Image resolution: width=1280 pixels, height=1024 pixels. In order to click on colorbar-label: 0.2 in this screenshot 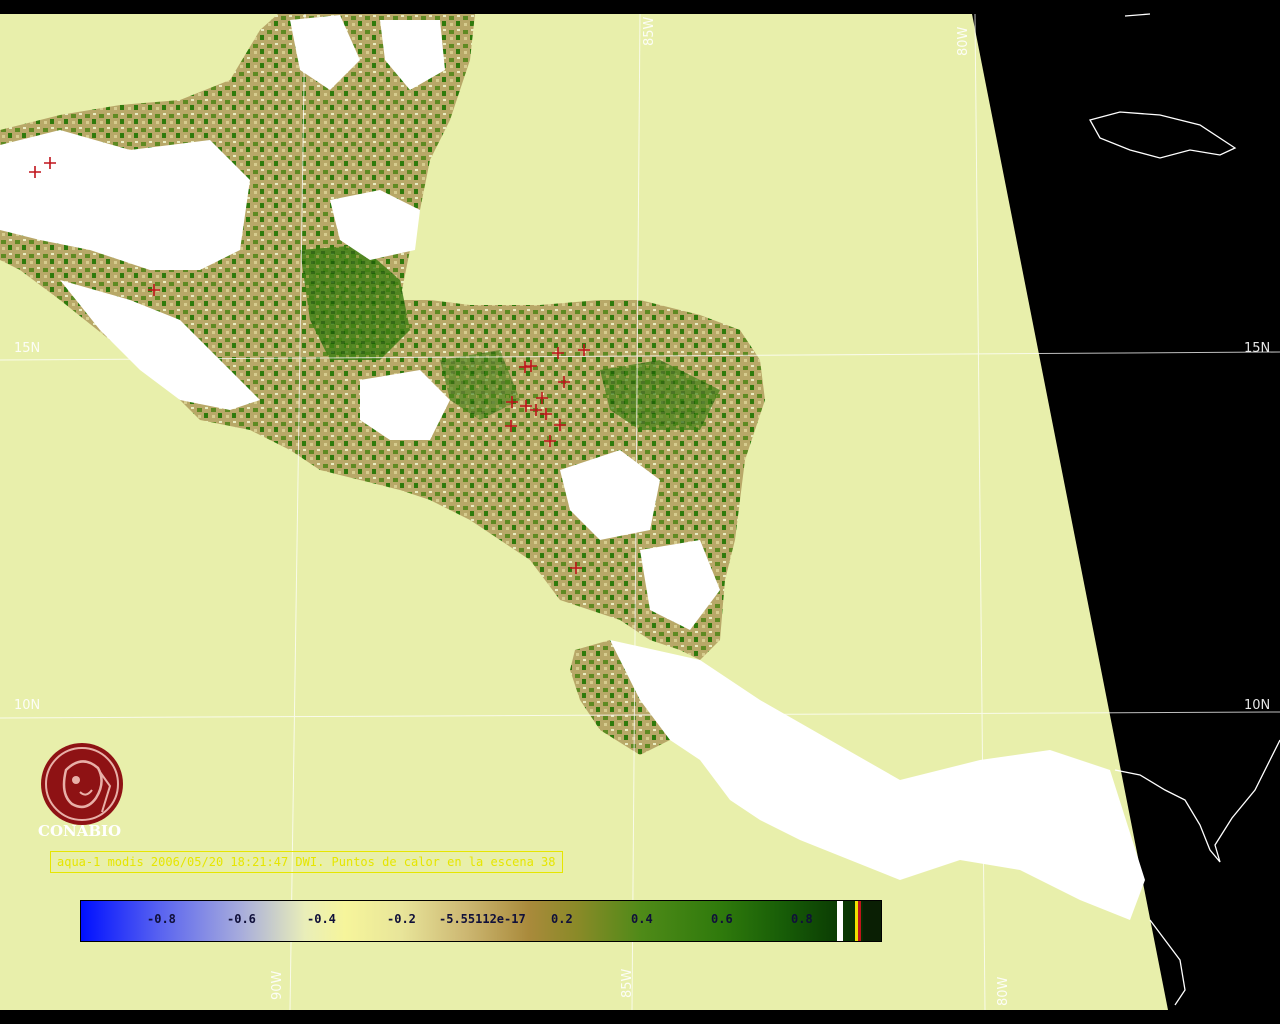, I will do `click(562, 919)`.